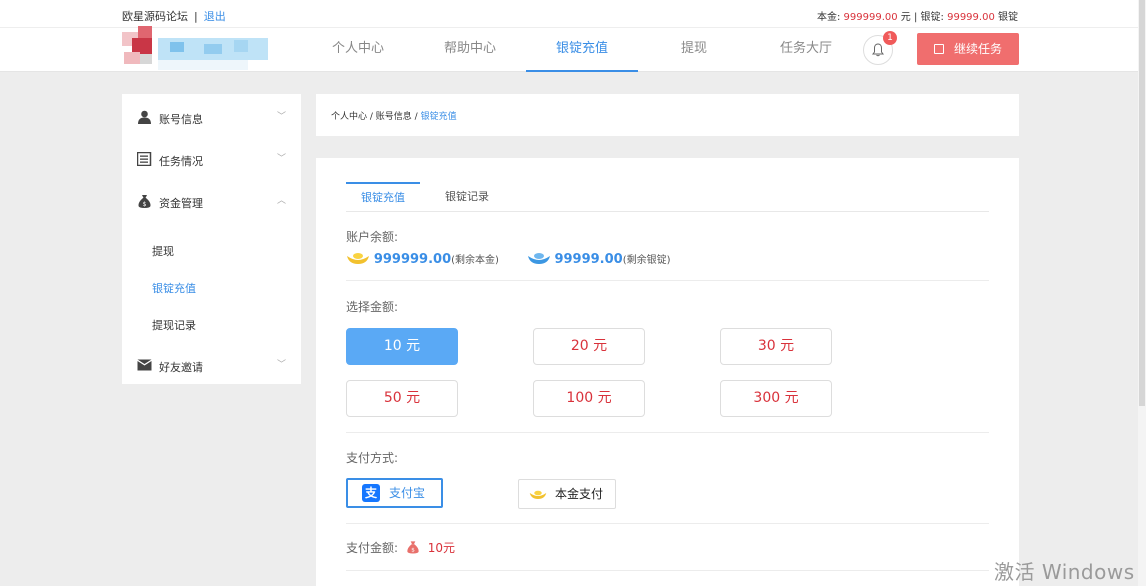 Image resolution: width=1146 pixels, height=586 pixels. What do you see at coordinates (441, 548) in the screenshot?
I see `payment-total-value: 10元` at bounding box center [441, 548].